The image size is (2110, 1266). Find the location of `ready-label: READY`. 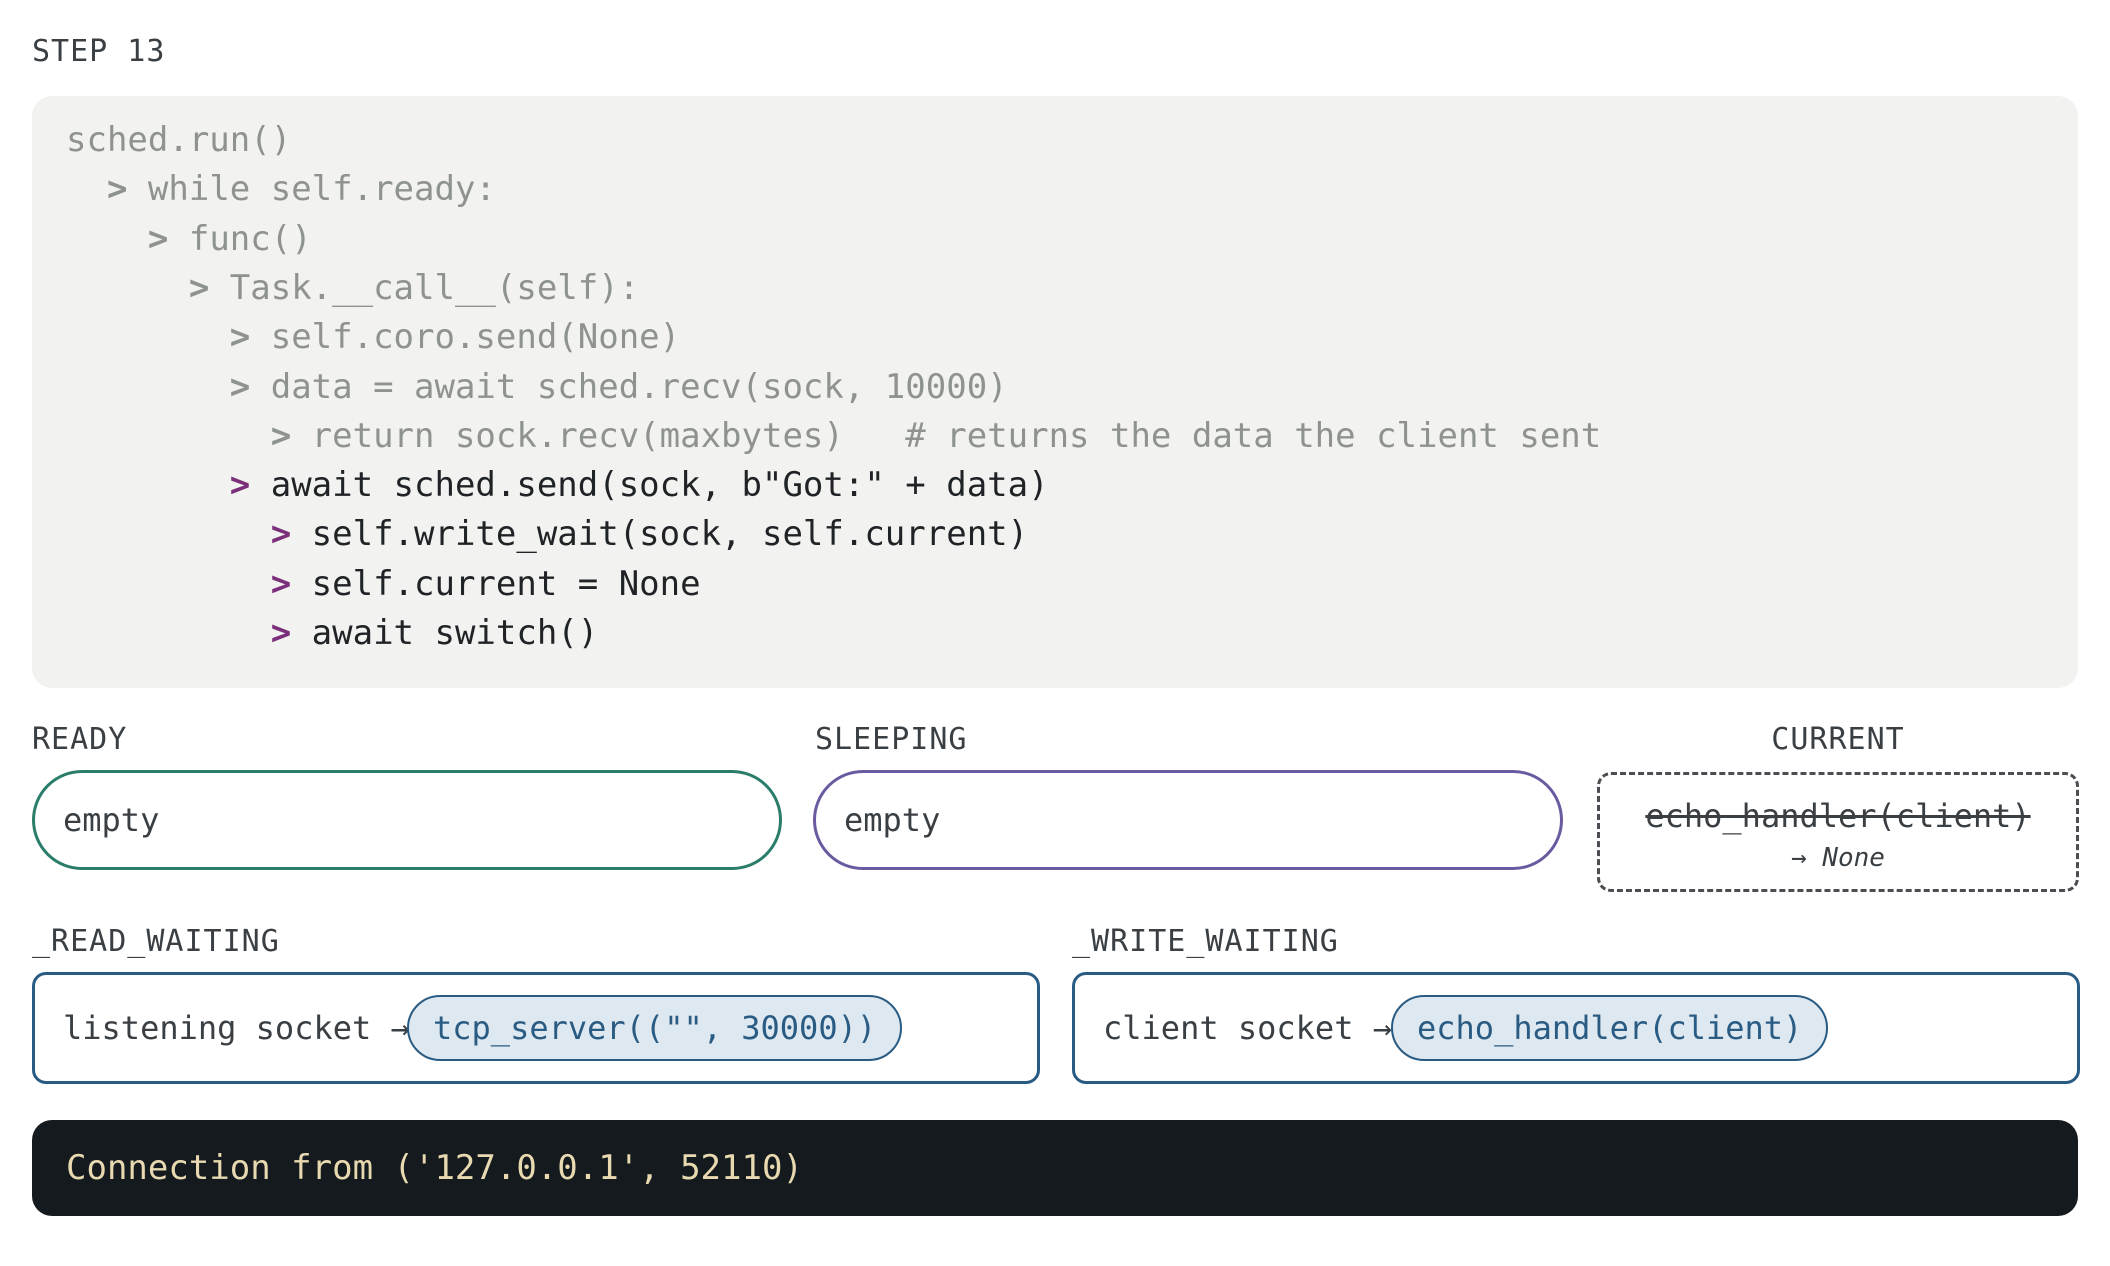

ready-label: READY is located at coordinates (80, 739).